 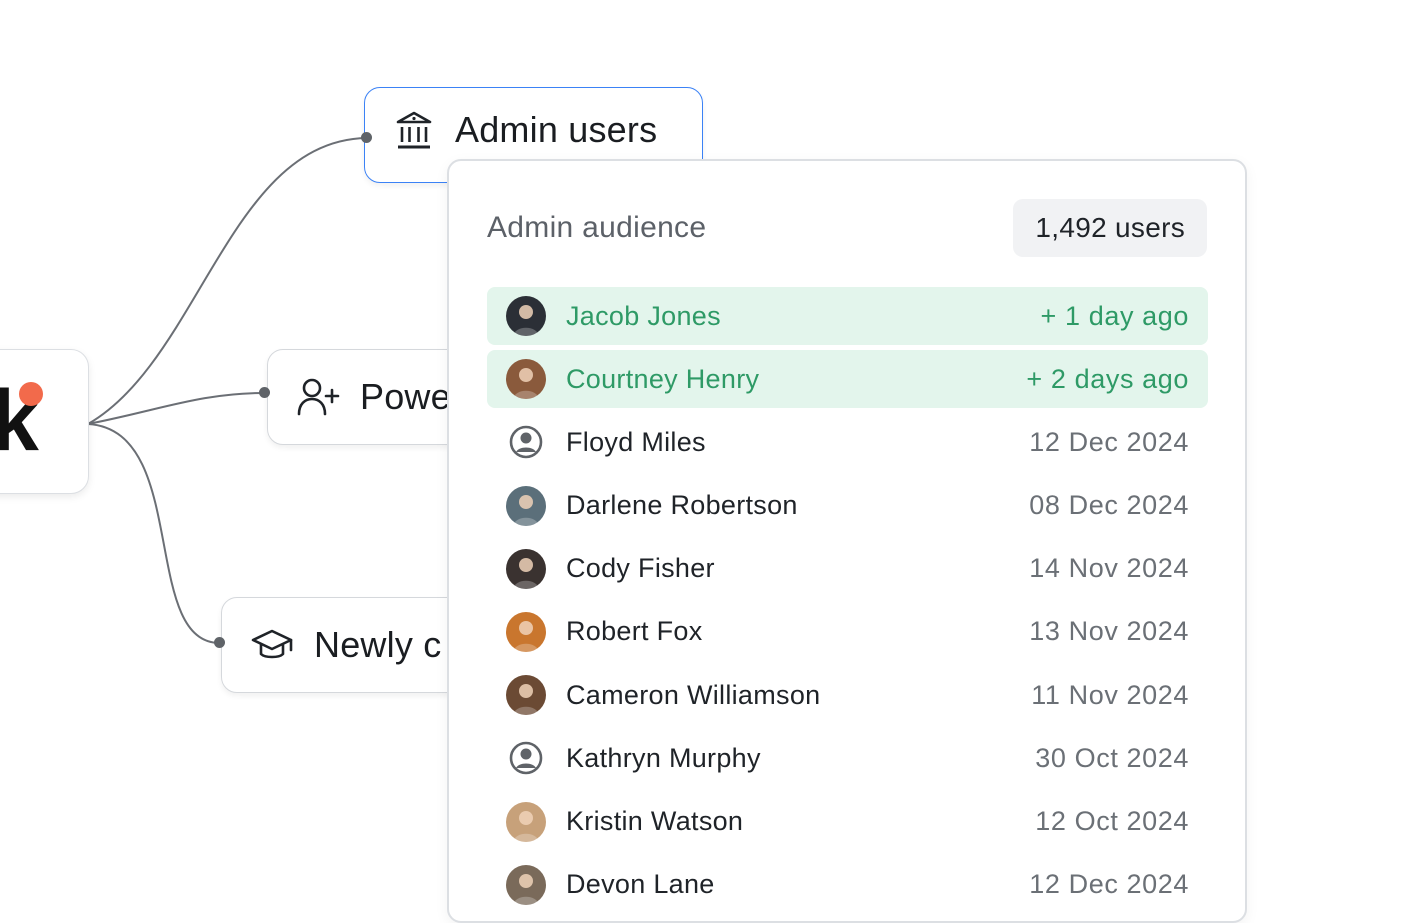 What do you see at coordinates (1107, 378) in the screenshot?
I see `user-date: + 2 days ago` at bounding box center [1107, 378].